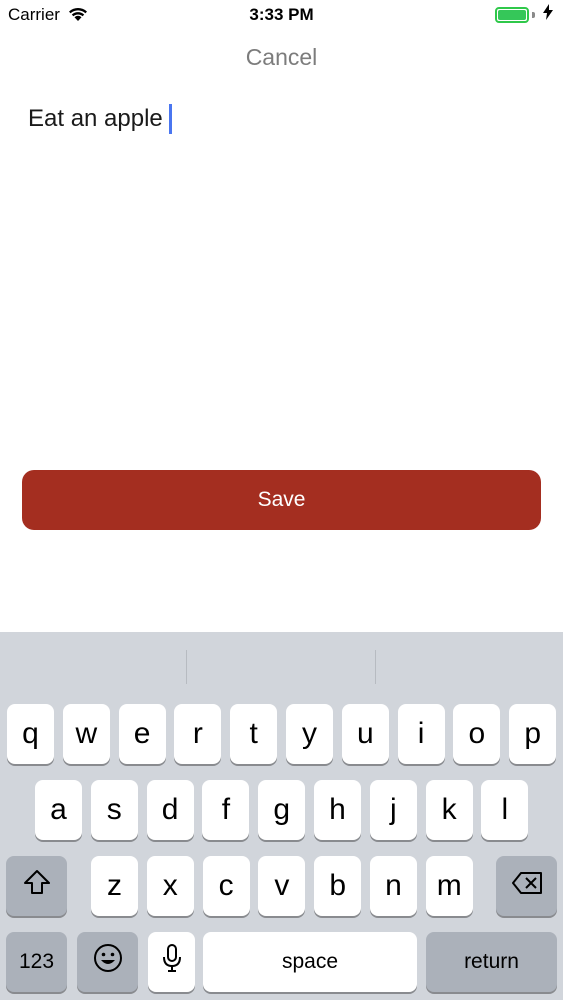  What do you see at coordinates (421, 734) in the screenshot?
I see `key-i: i` at bounding box center [421, 734].